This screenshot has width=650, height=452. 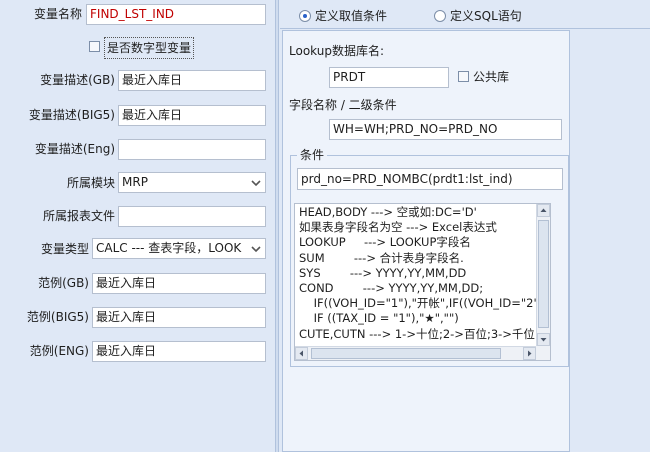 I want to click on help-line: IF ((TAX_ID = "1"),"★",""), so click(x=379, y=318).